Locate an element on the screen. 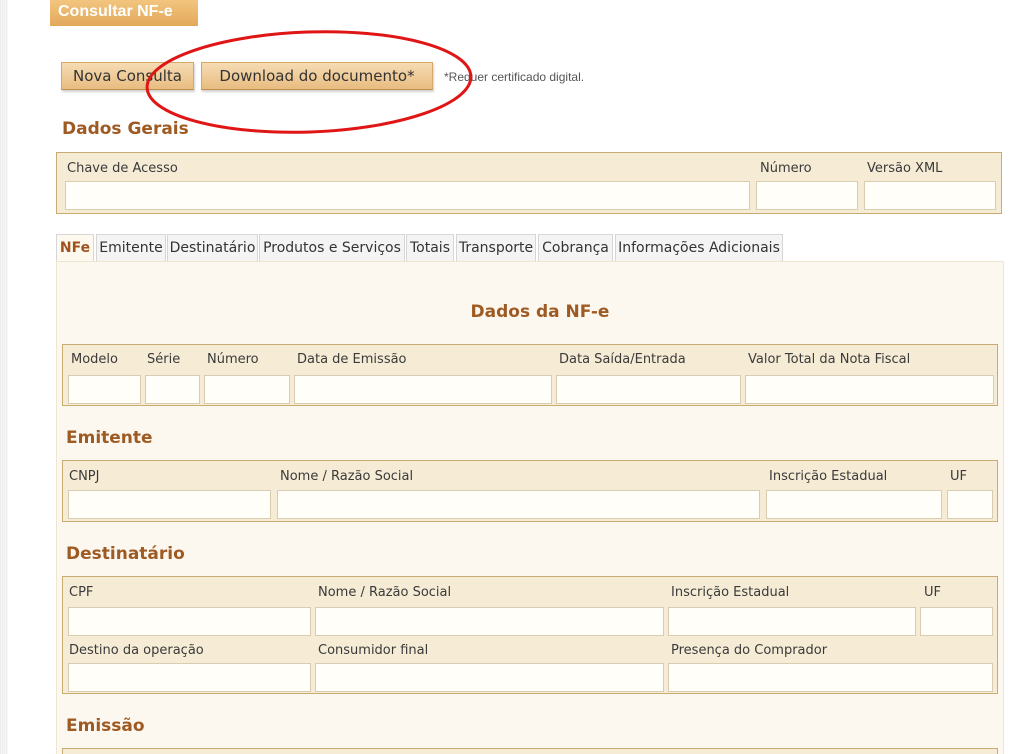 This screenshot has height=754, width=1024. tab-informacoes-adicionais: Informações Adicionais is located at coordinates (699, 248).